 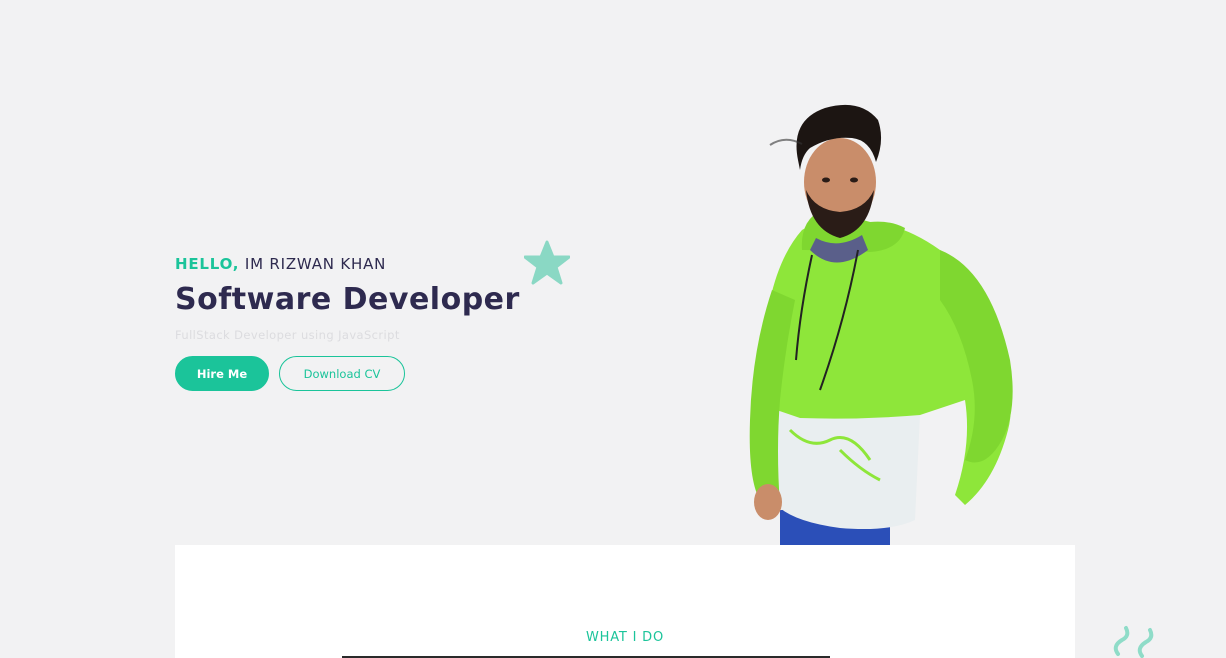 I want to click on hero-buttons: Hire Me Download CV, so click(x=290, y=373).